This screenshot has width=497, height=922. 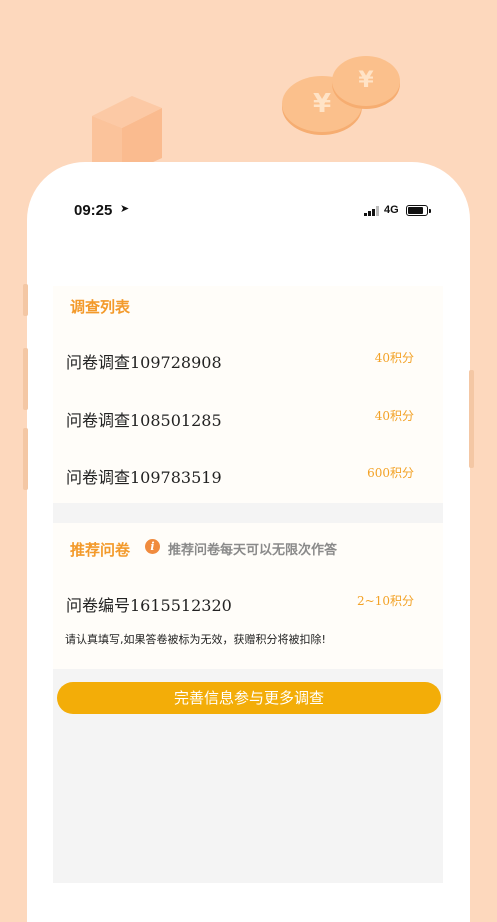 I want to click on survey-points: 600积分, so click(x=390, y=473).